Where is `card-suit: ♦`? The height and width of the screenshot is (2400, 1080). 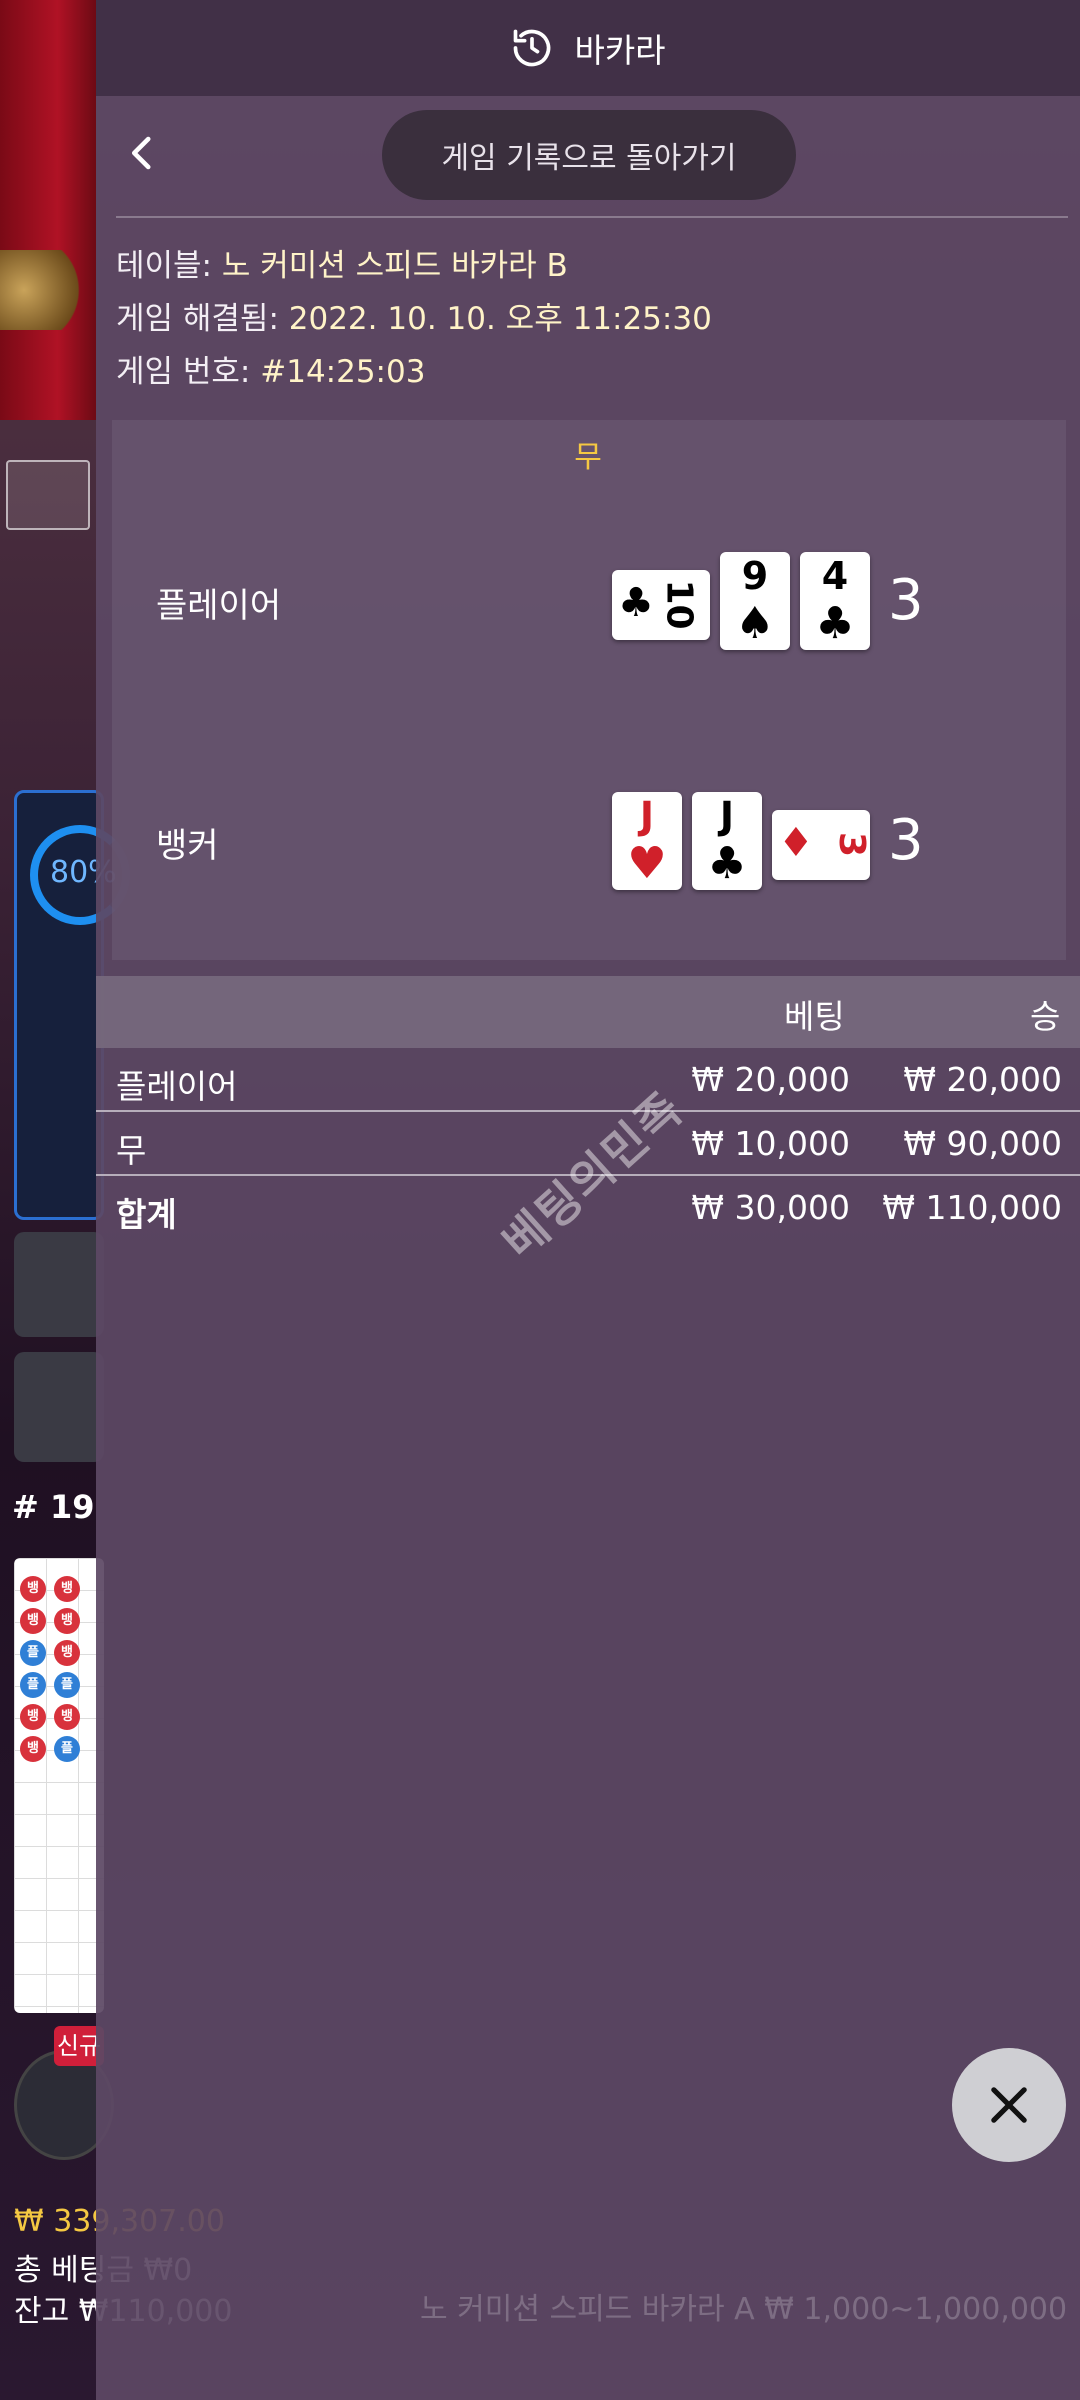
card-suit: ♦ is located at coordinates (796, 843).